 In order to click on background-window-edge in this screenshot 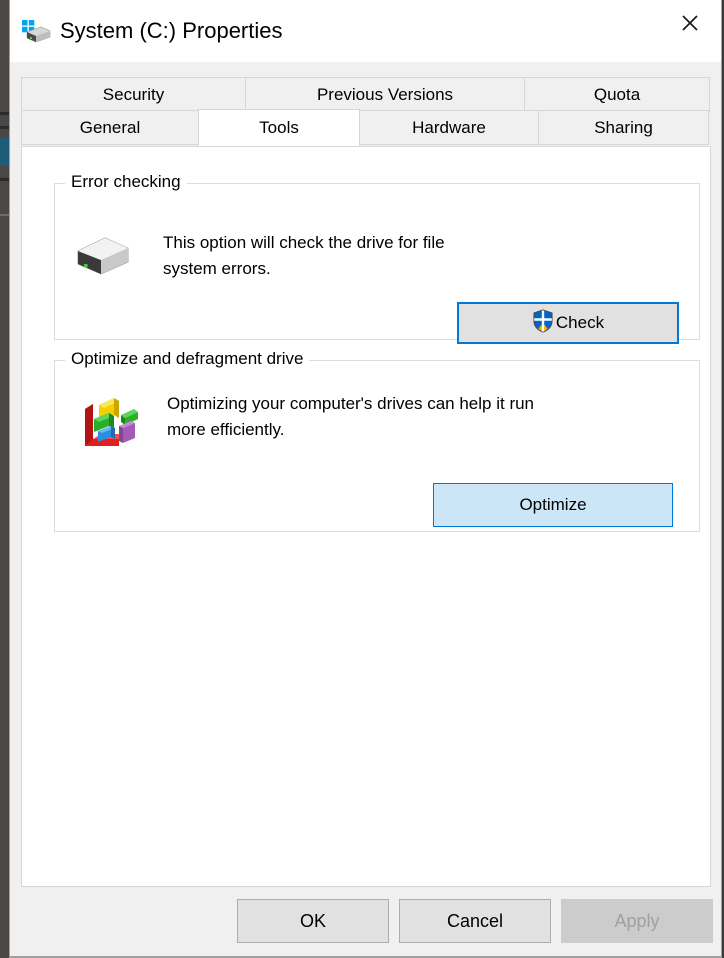, I will do `click(4, 479)`.